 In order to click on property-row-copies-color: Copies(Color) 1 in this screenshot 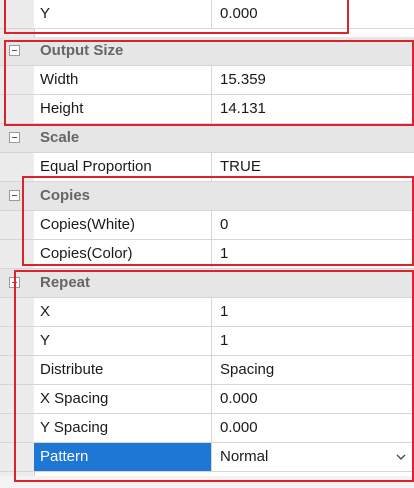, I will do `click(207, 254)`.